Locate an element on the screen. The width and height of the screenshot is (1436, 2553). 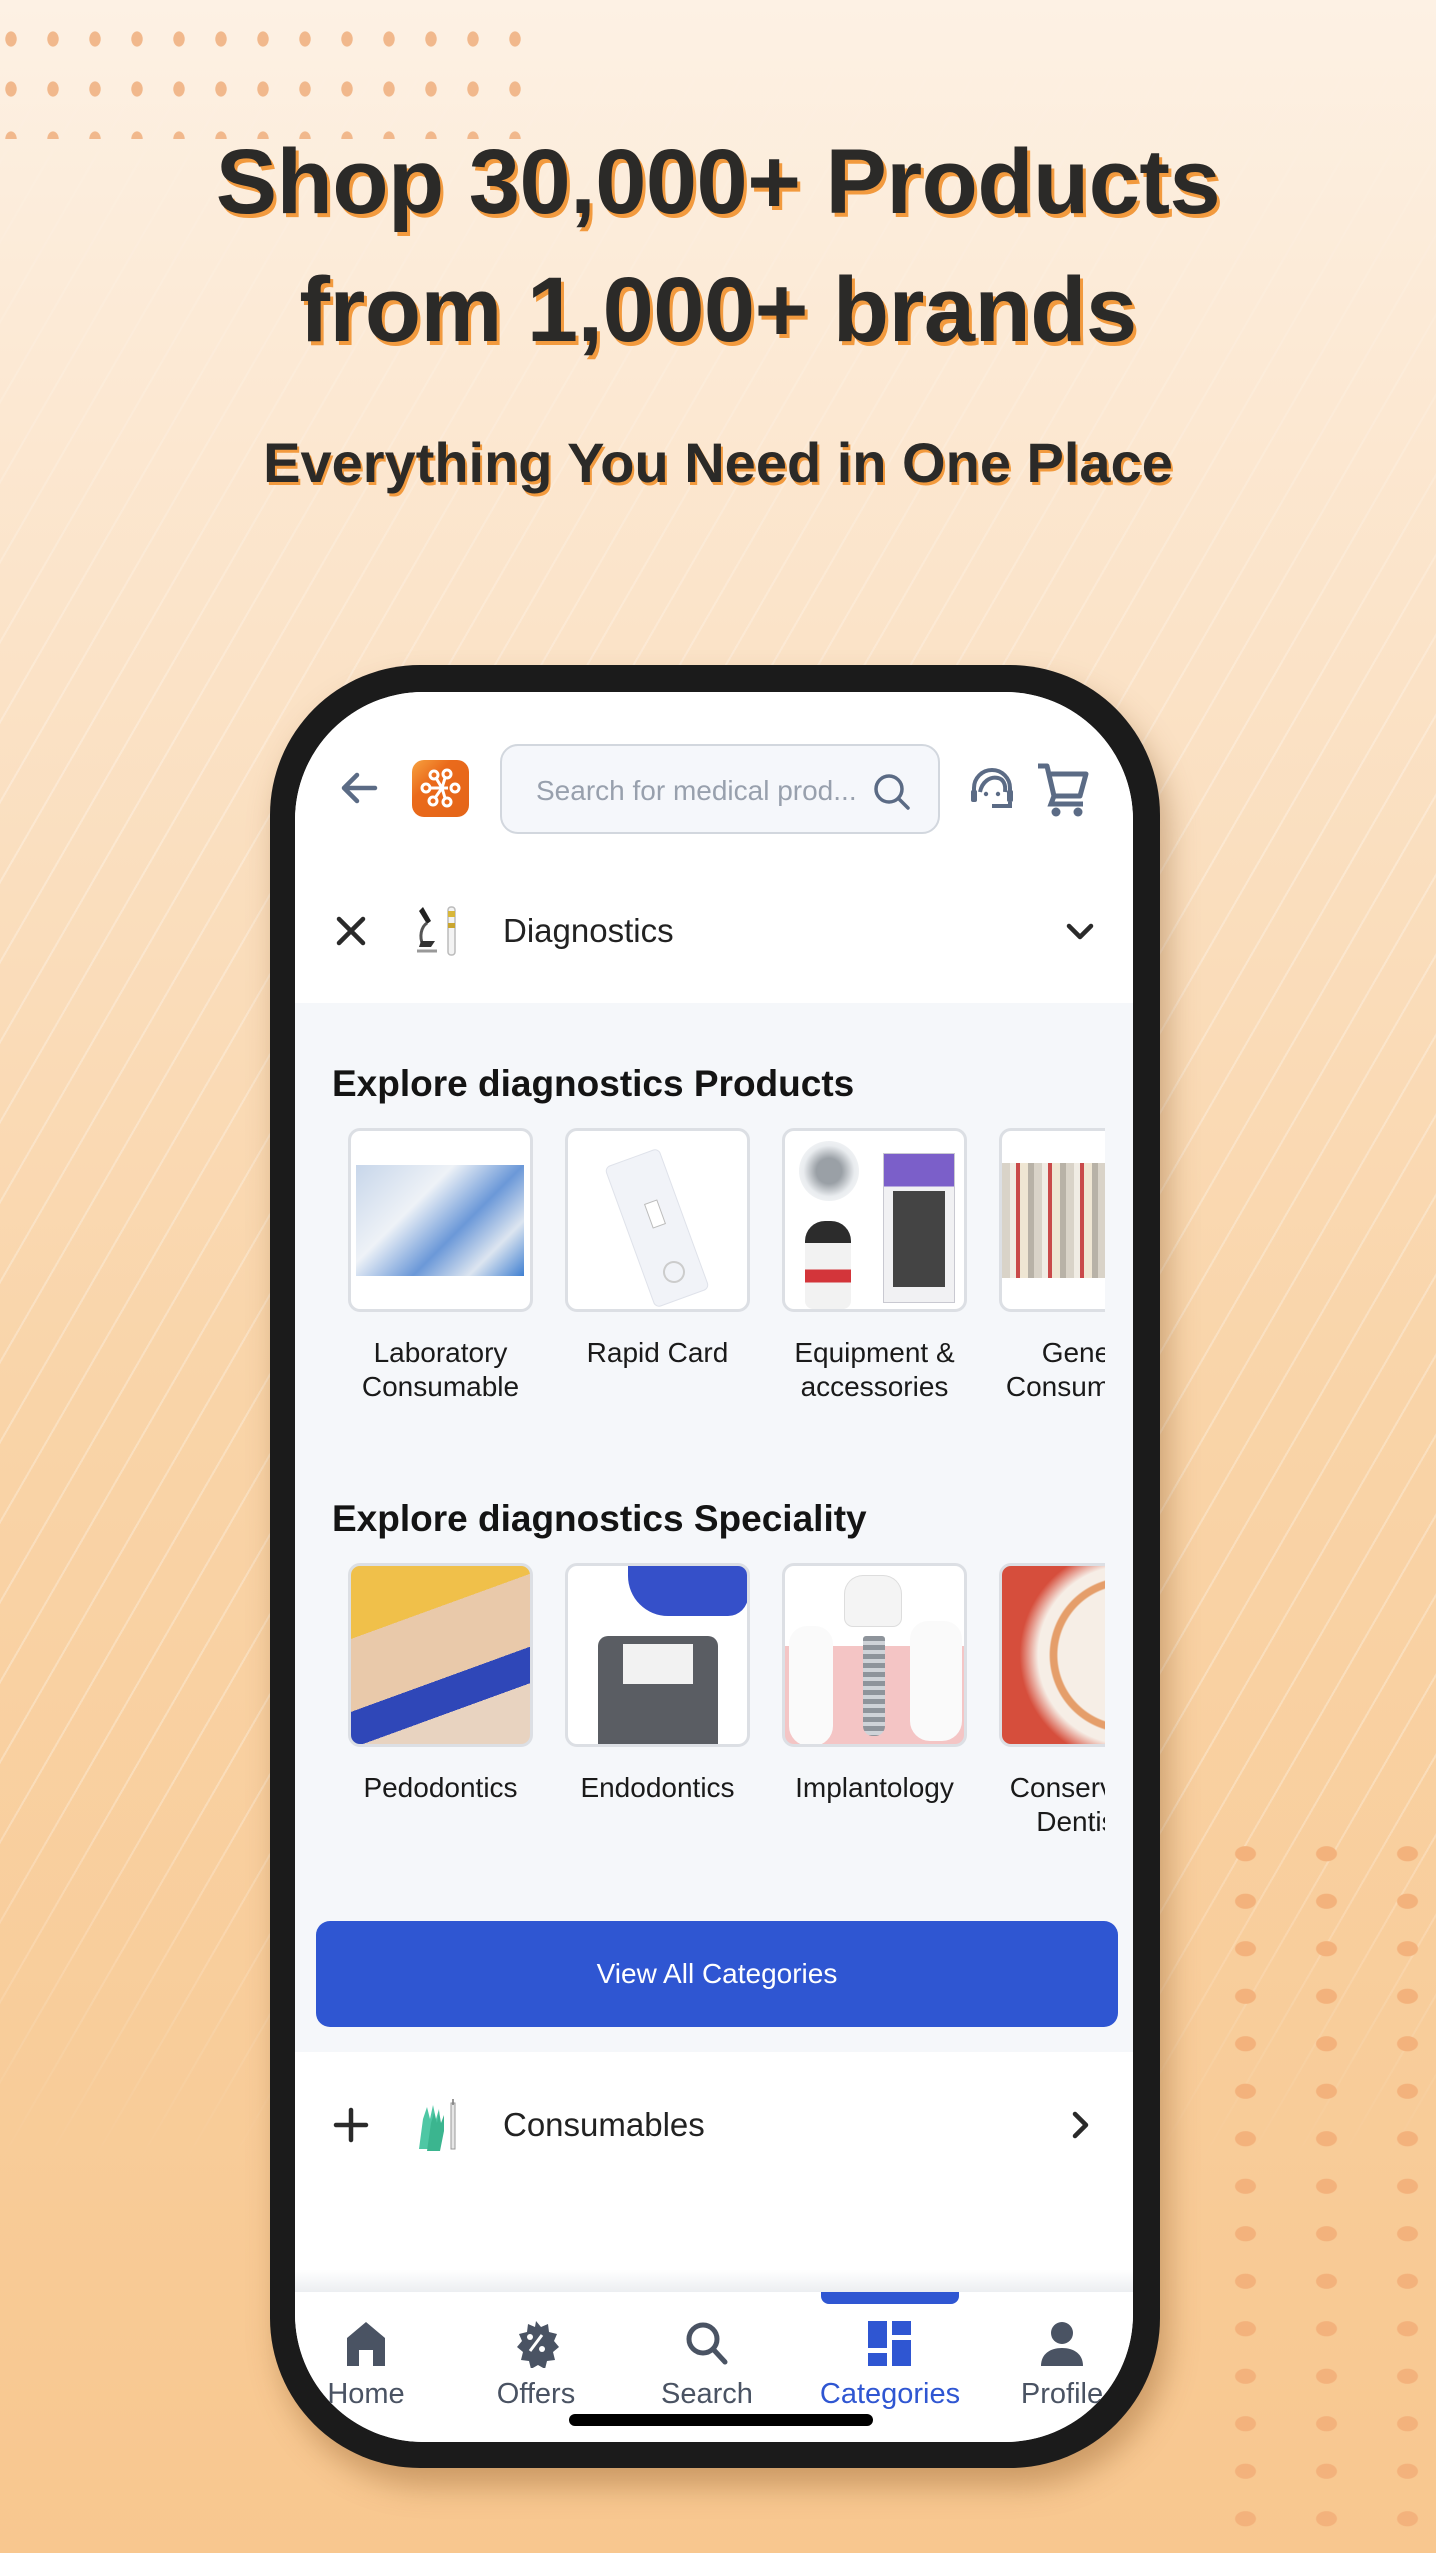
product-label: Rapid Card is located at coordinates (657, 1352).